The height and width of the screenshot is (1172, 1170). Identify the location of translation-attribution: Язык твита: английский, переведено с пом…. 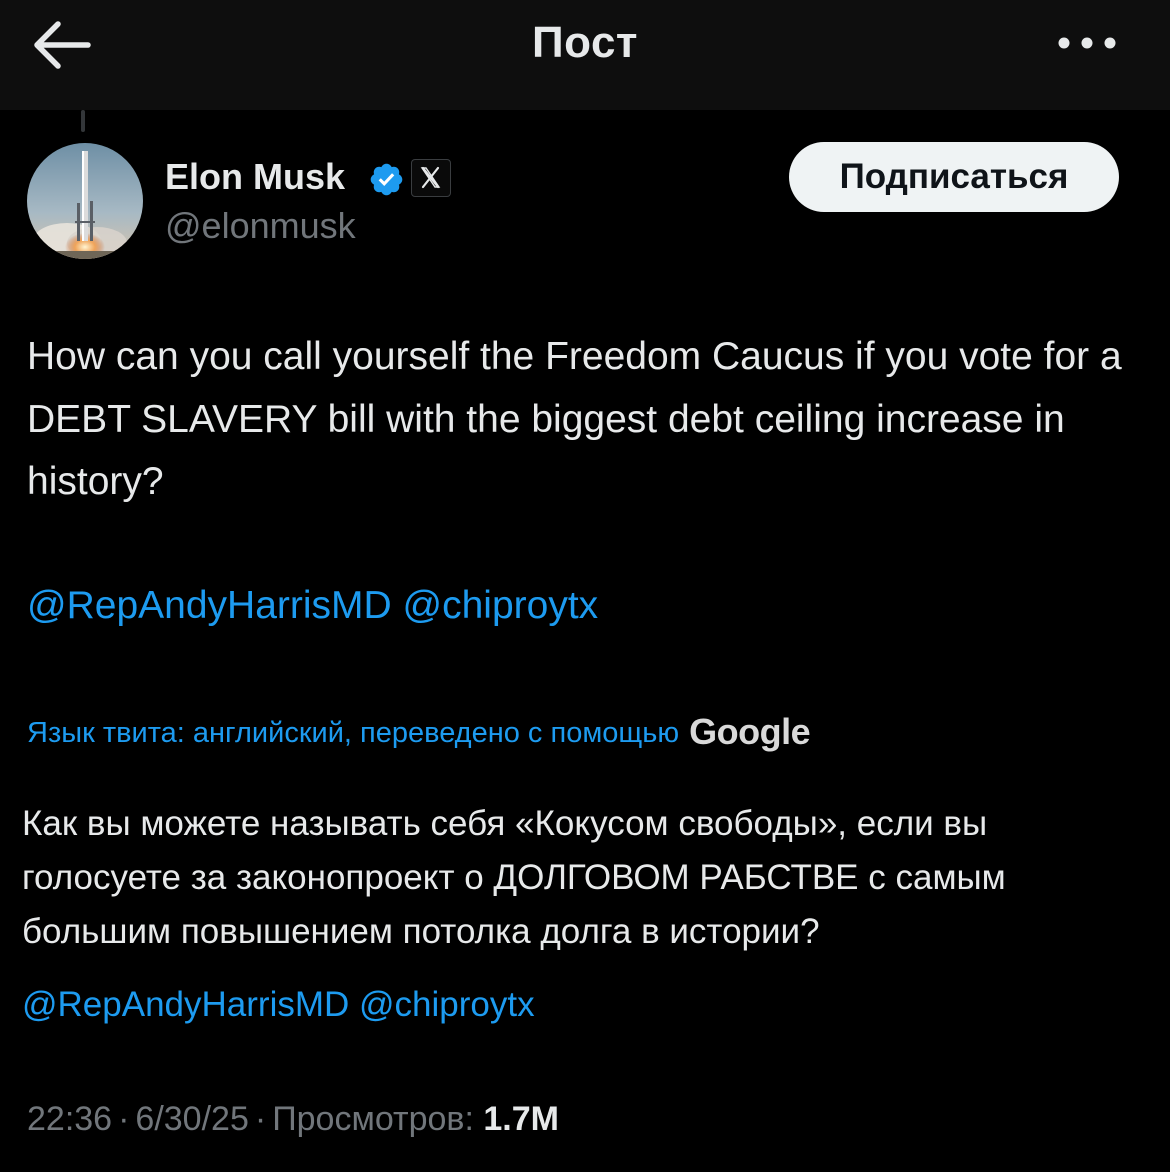
(419, 732).